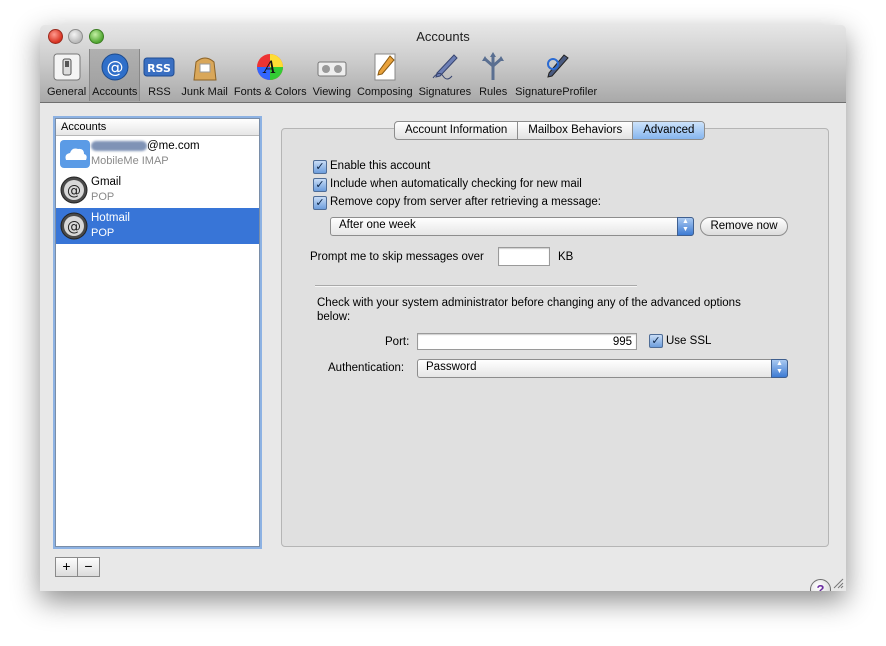  I want to click on remove-now-button: Remove now, so click(744, 226).